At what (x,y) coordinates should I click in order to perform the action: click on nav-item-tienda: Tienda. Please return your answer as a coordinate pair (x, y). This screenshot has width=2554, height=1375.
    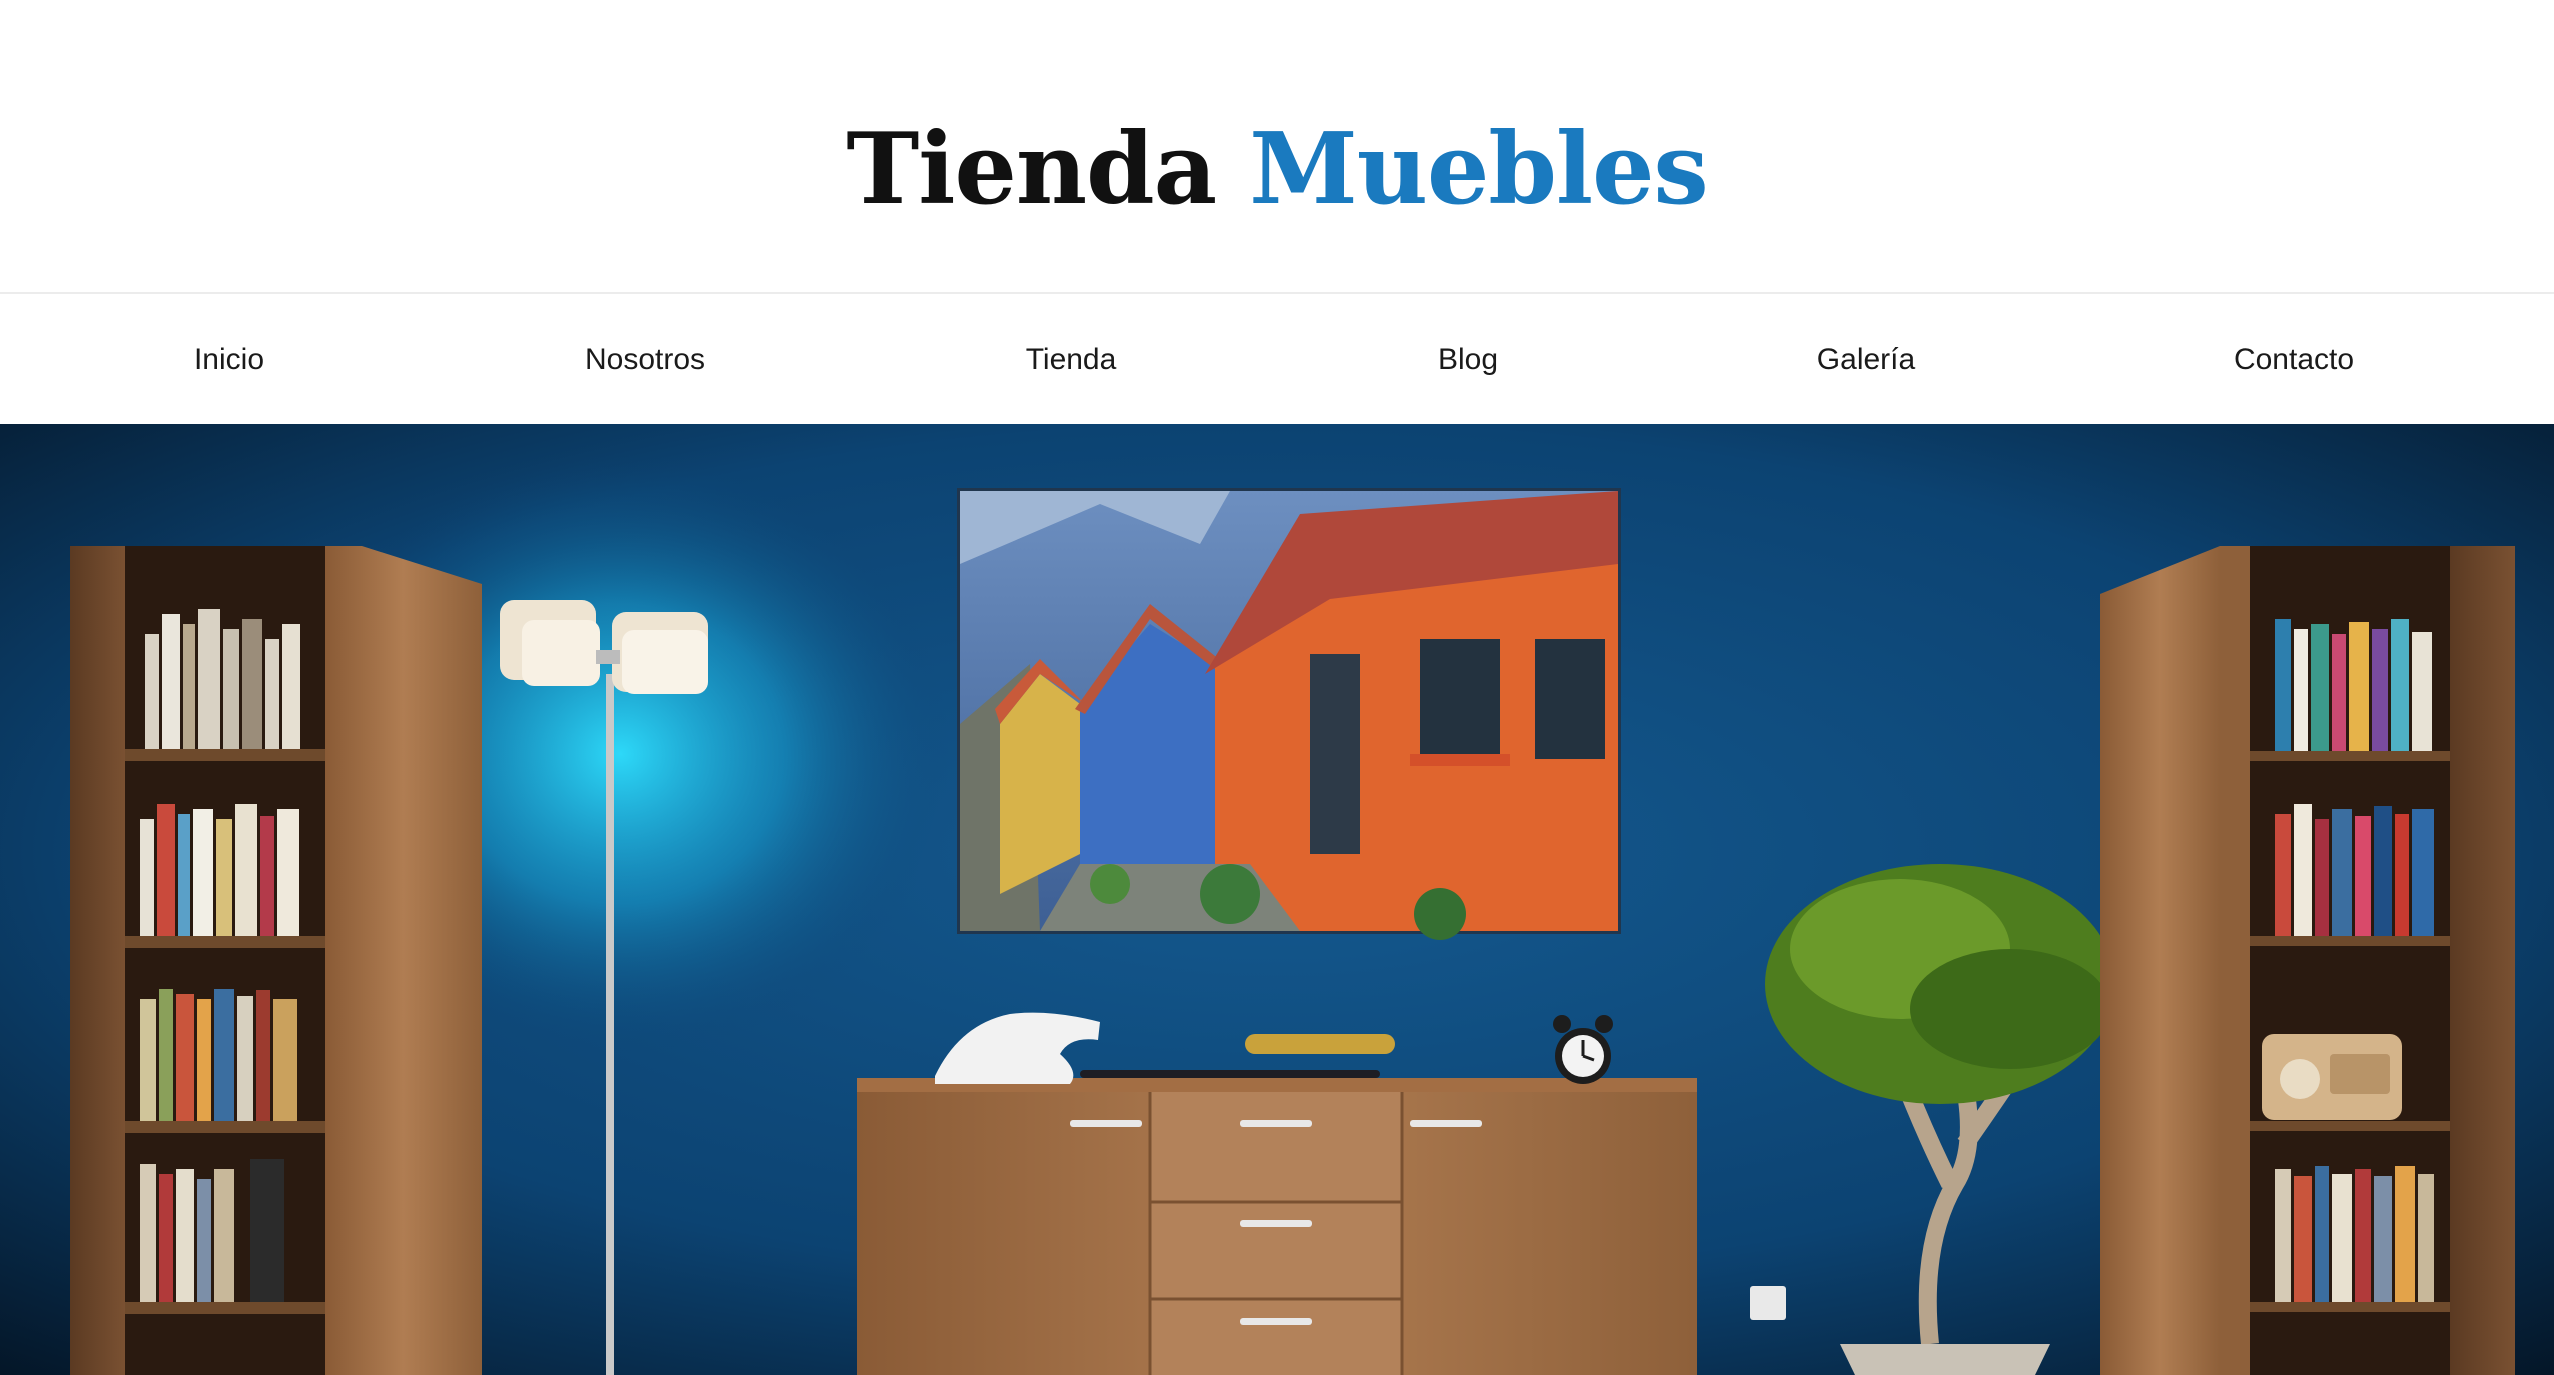
    Looking at the image, I should click on (1071, 359).